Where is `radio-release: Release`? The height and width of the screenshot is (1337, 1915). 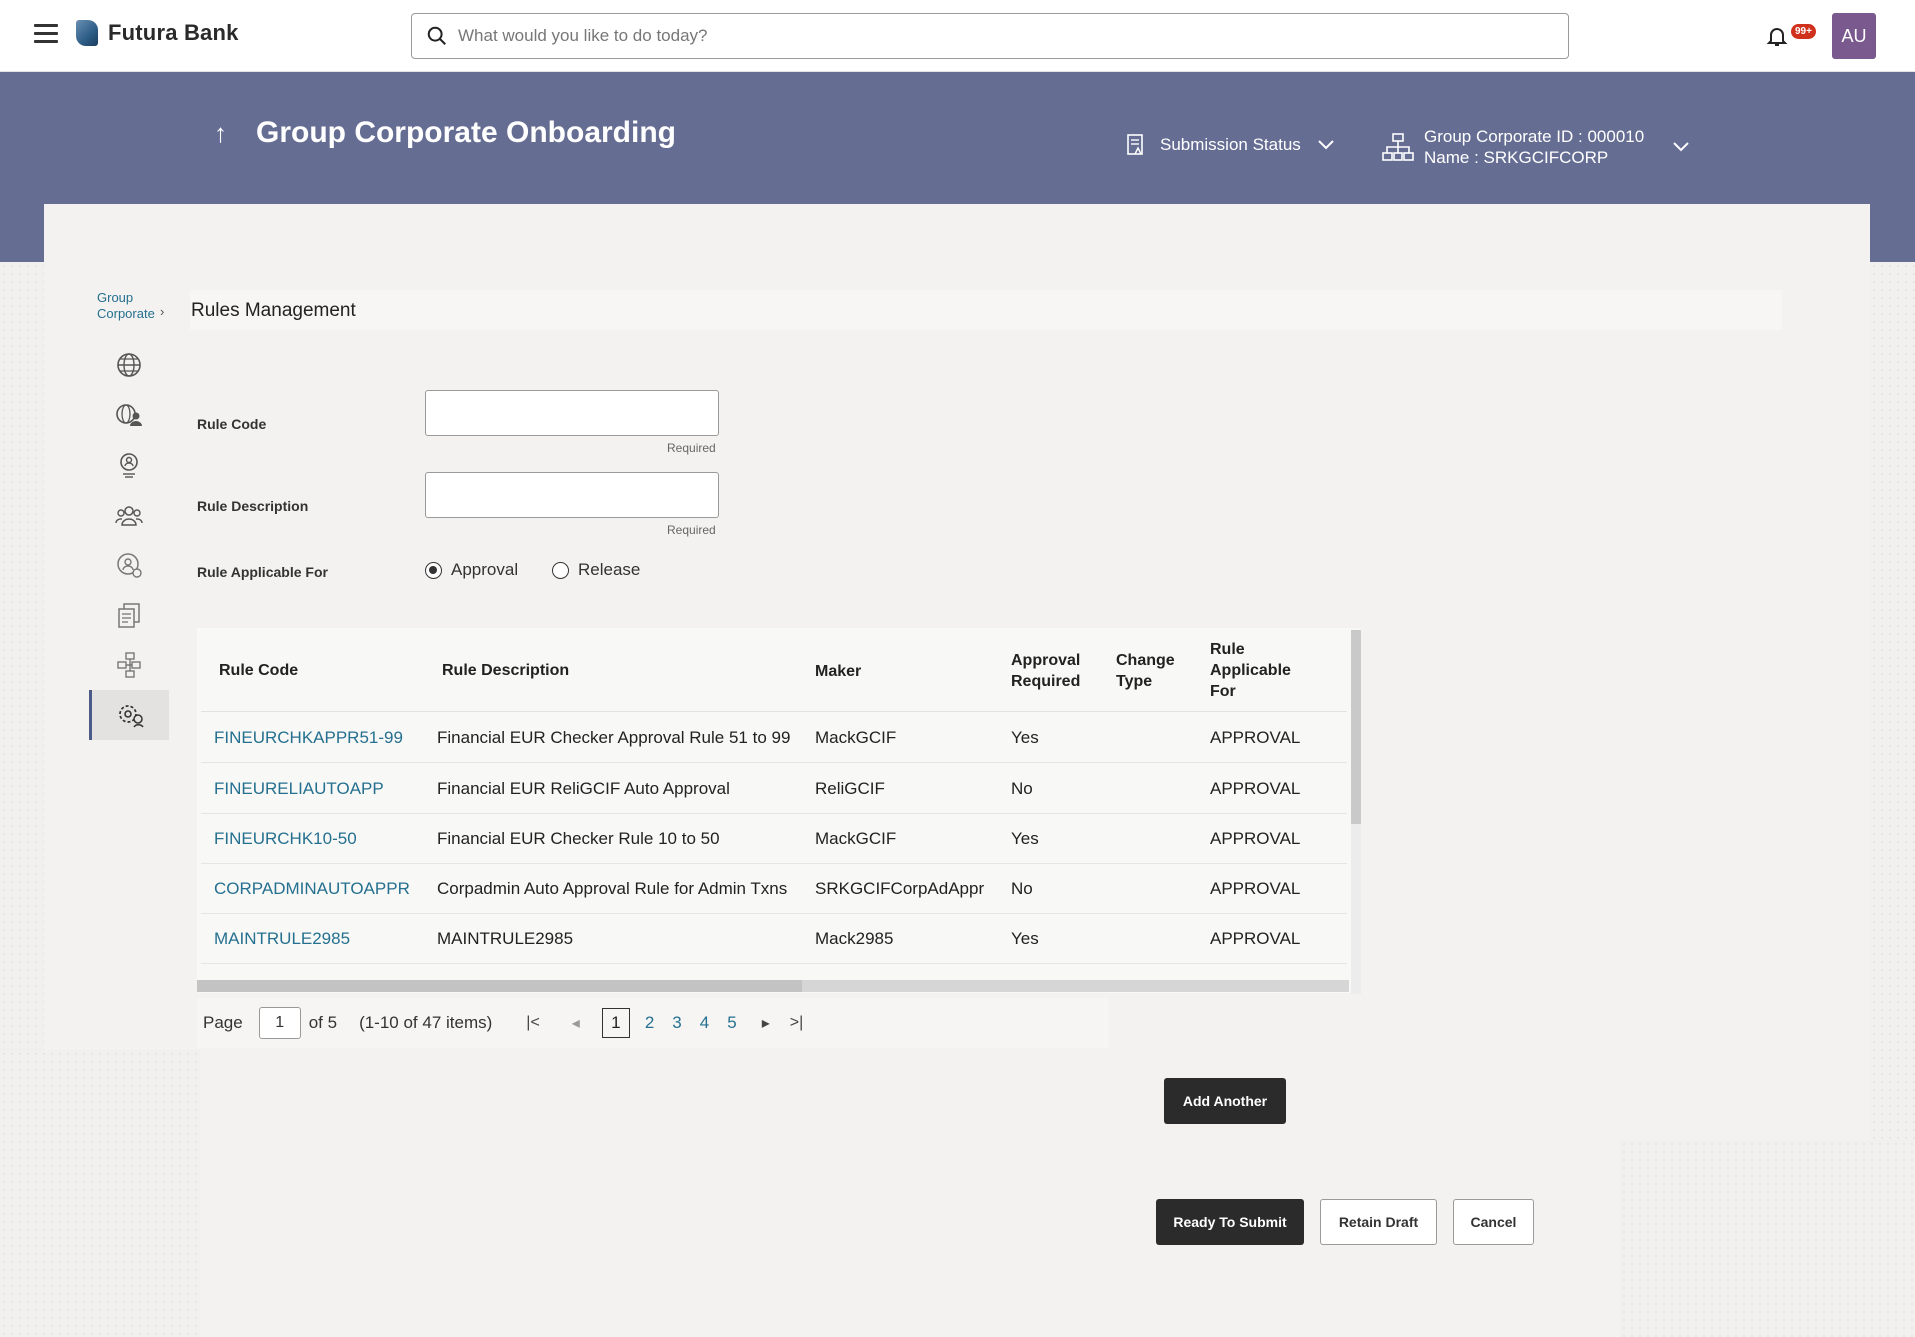
radio-release: Release is located at coordinates (596, 570).